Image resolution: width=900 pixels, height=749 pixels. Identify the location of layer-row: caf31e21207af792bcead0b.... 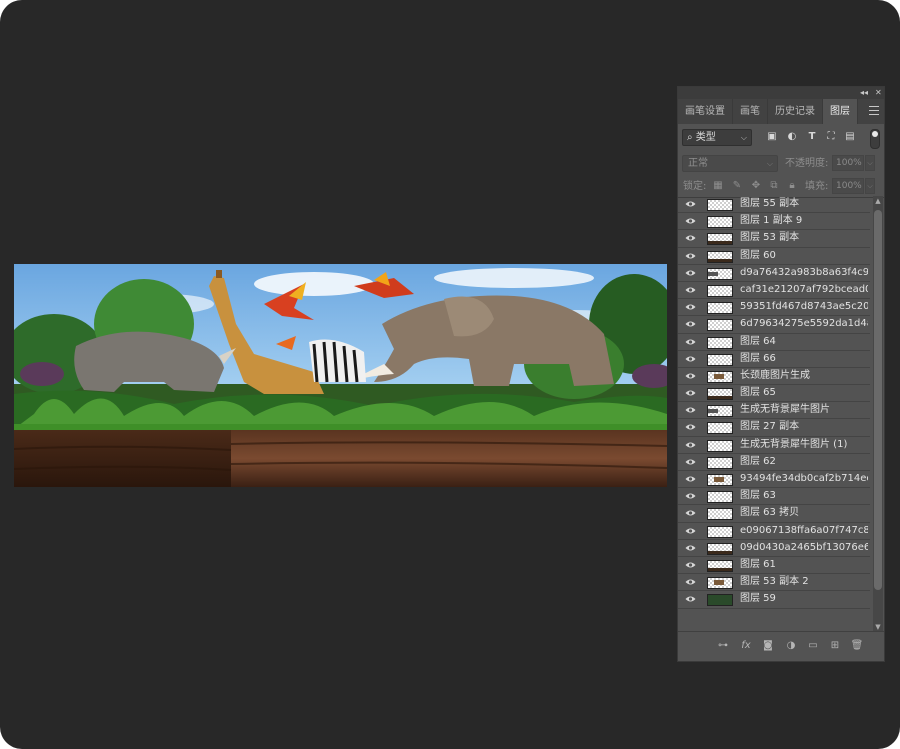
(774, 291).